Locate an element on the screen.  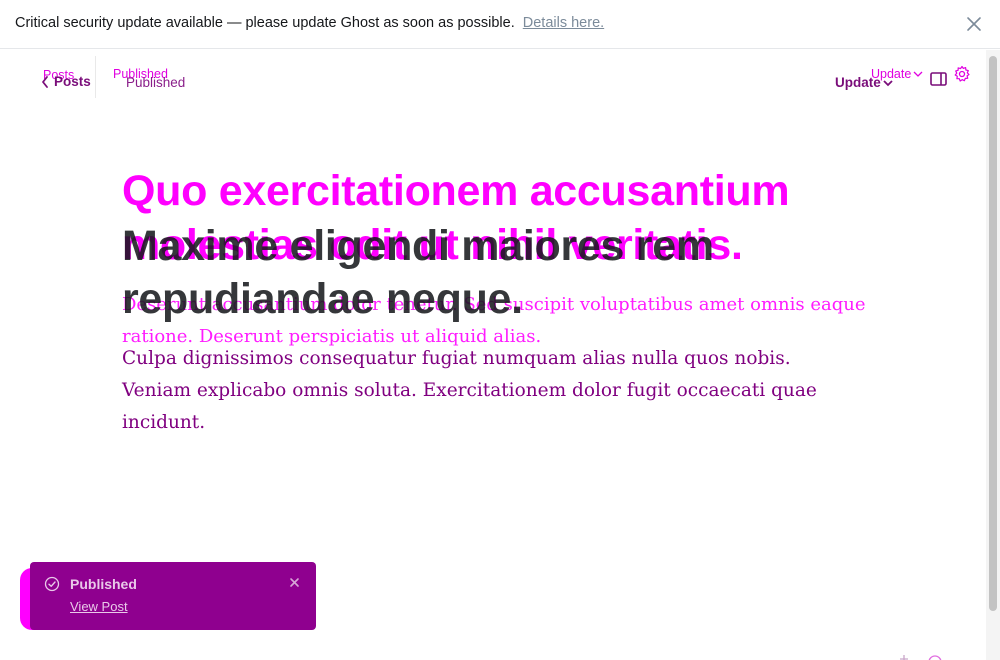
view-post-link: View Post is located at coordinates (99, 606).